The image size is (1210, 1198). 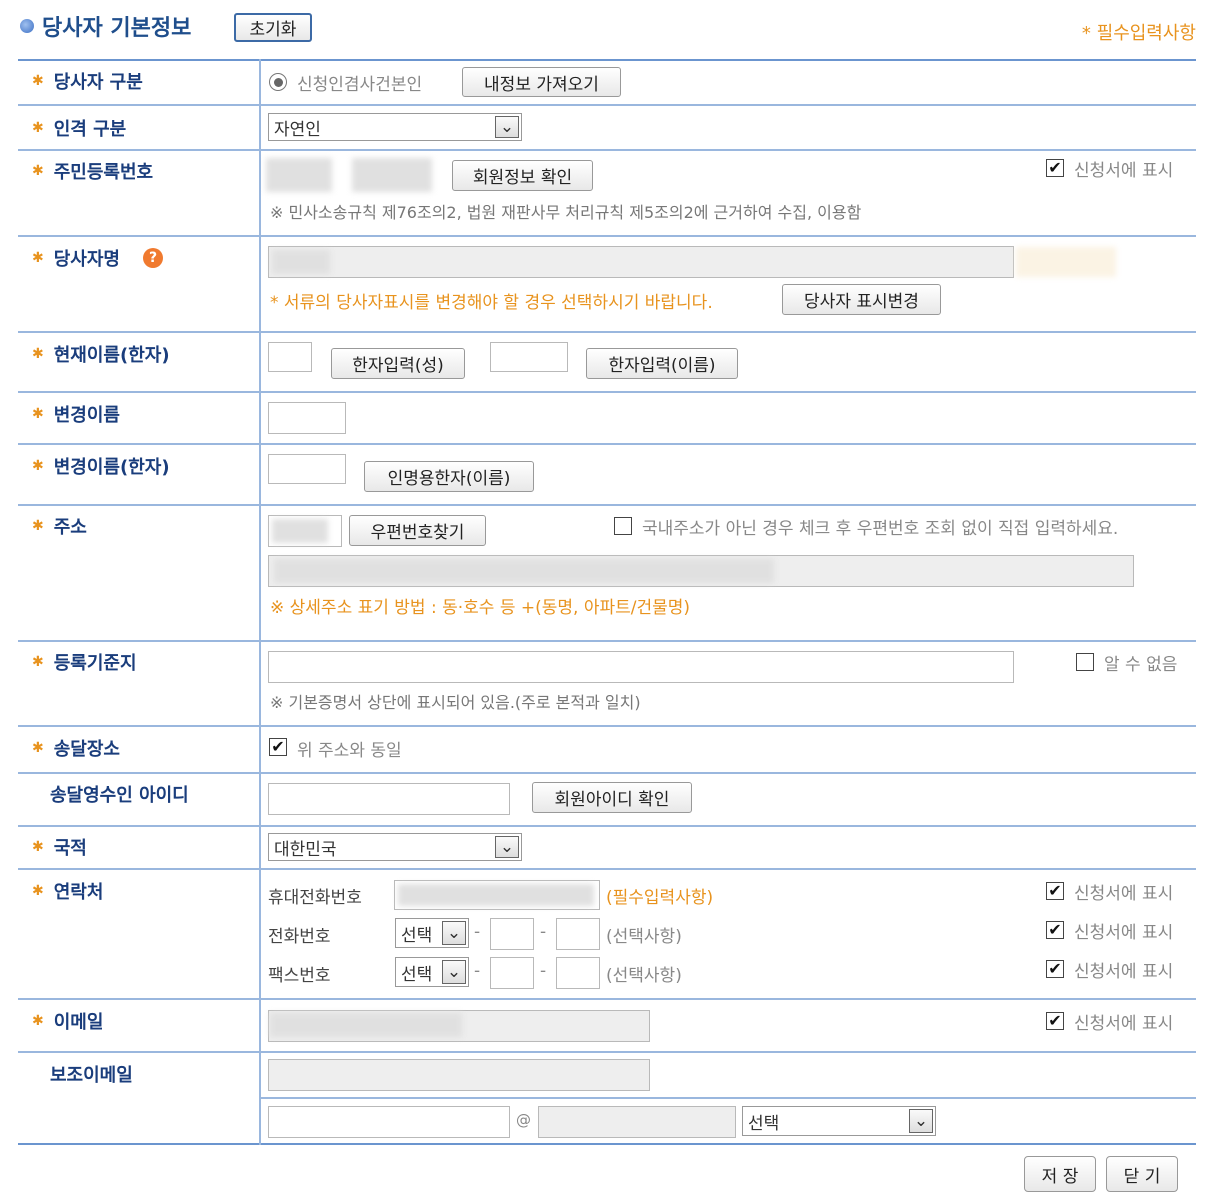 I want to click on sub-email-domain-select: 선택 ⌄, so click(x=839, y=1121).